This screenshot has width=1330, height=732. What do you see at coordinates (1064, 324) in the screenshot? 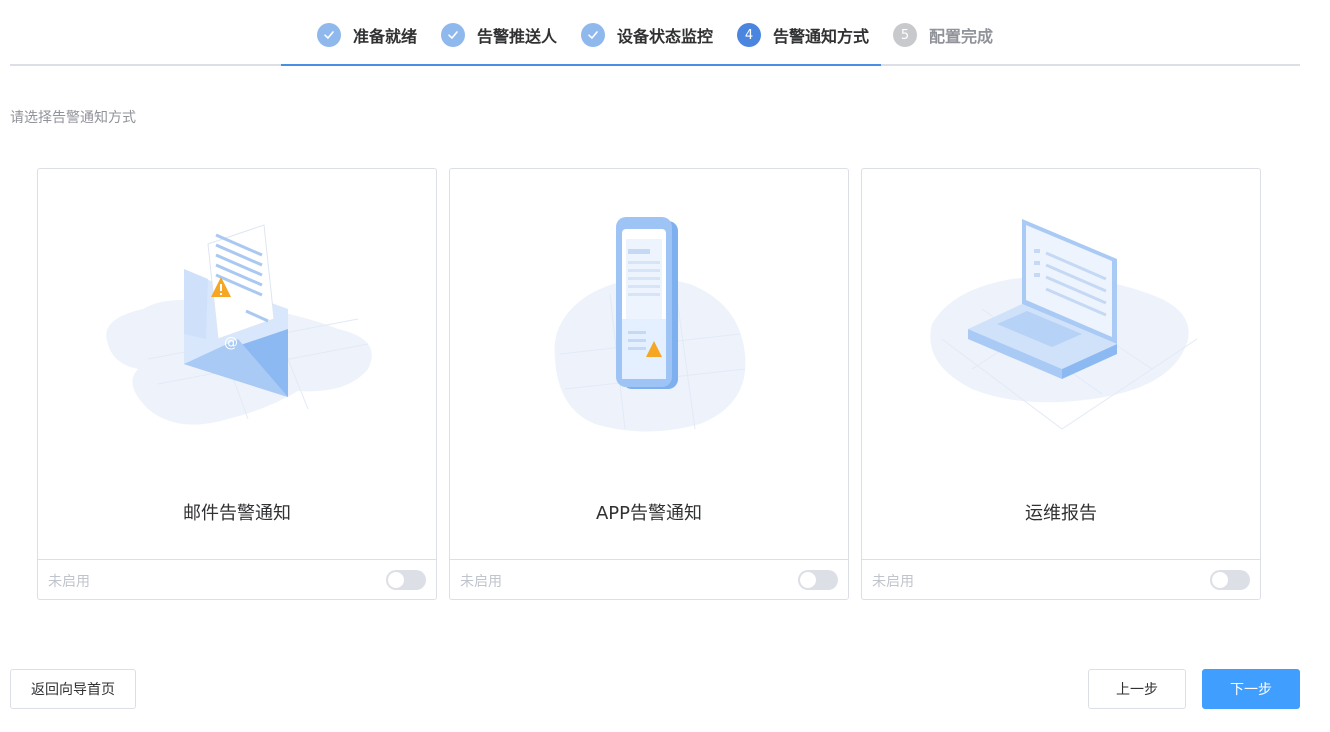
I see `laptop-report-illustration` at bounding box center [1064, 324].